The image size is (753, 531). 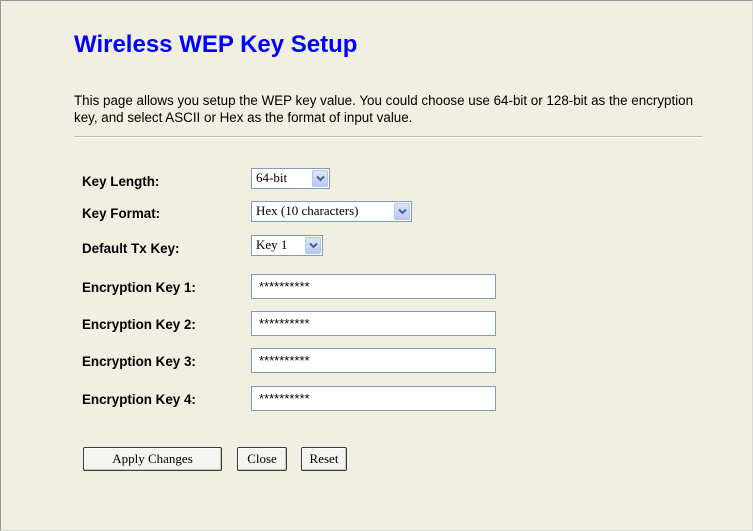 What do you see at coordinates (139, 287) in the screenshot?
I see `encryption-key-1-label: Encryption Key 1:` at bounding box center [139, 287].